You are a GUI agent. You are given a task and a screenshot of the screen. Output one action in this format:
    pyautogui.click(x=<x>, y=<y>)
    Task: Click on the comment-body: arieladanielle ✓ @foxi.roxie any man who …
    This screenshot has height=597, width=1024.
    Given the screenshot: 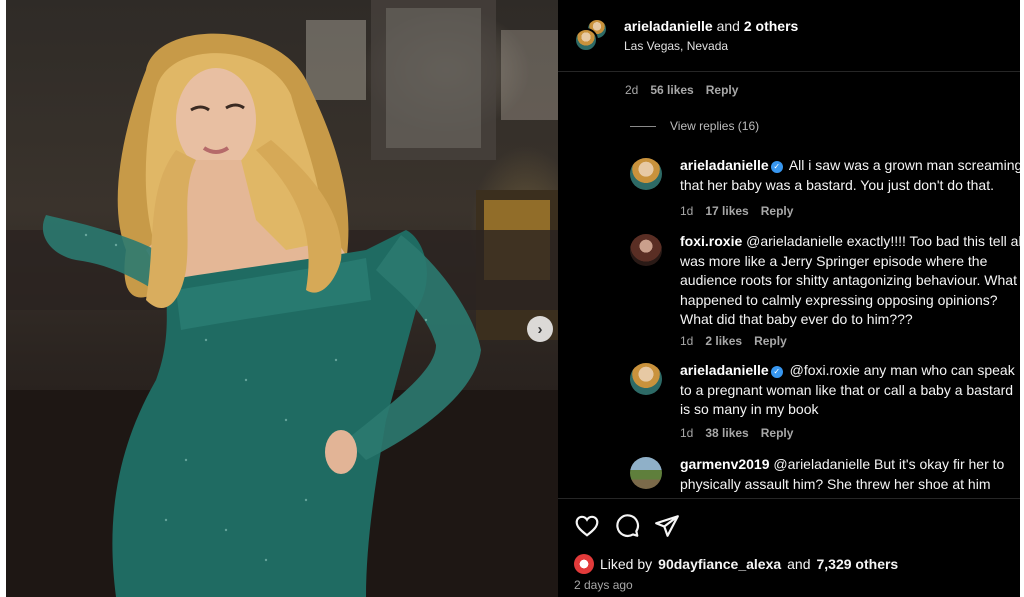 What is the action you would take?
    pyautogui.click(x=850, y=390)
    